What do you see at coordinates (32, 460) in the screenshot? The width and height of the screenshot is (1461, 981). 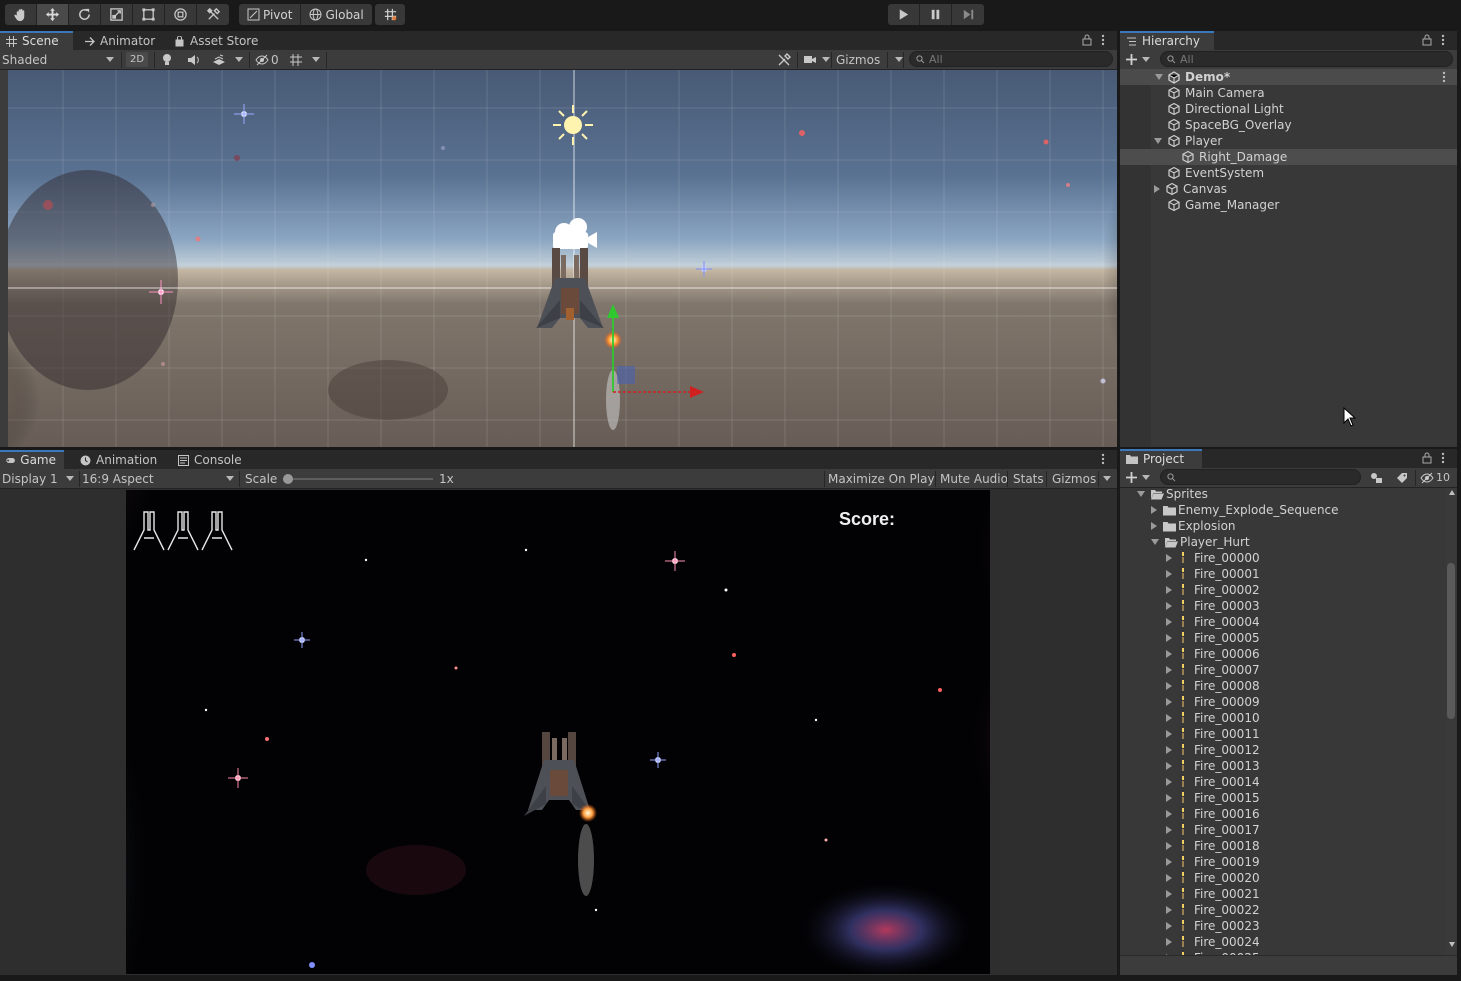 I see `tab-game: Game` at bounding box center [32, 460].